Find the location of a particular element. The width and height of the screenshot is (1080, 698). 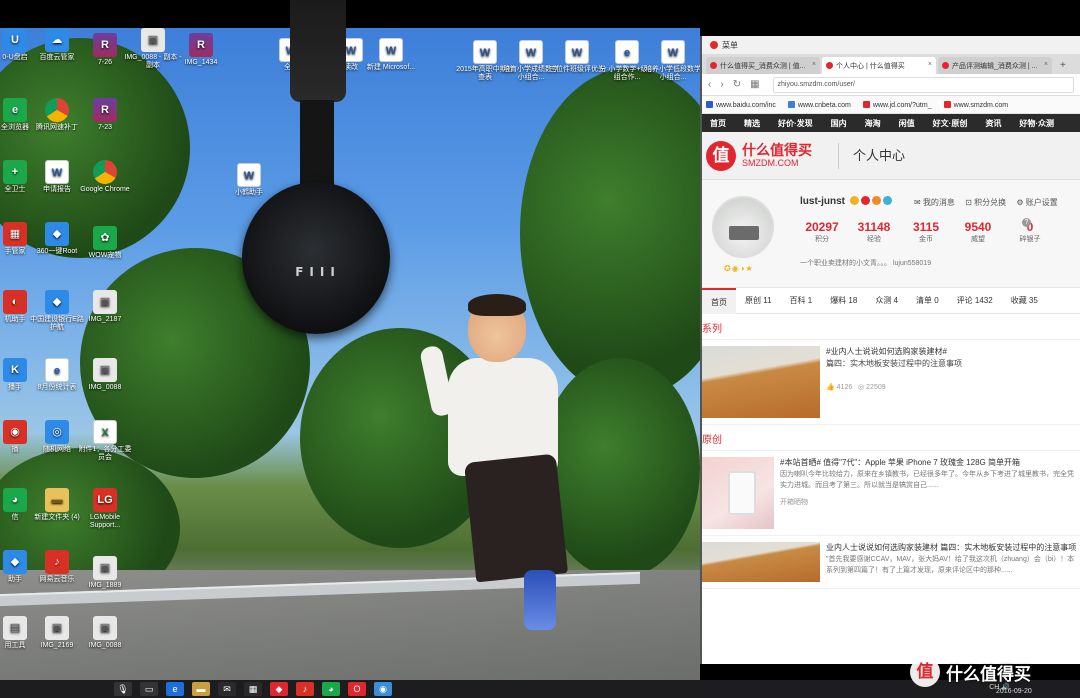

profile-tab: 爆料 18 is located at coordinates (843, 301).